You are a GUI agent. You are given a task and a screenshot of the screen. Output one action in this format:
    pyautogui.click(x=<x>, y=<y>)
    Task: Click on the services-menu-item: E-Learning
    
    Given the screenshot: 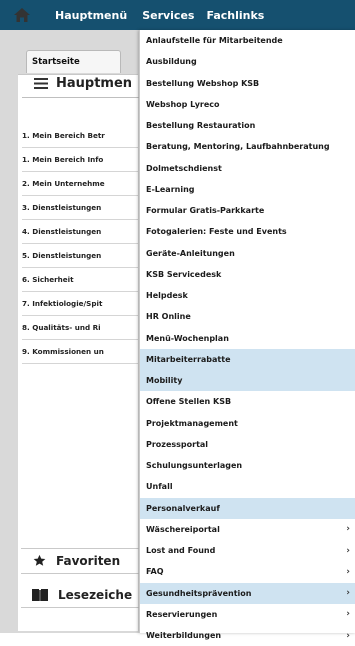 What is the action you would take?
    pyautogui.click(x=247, y=189)
    